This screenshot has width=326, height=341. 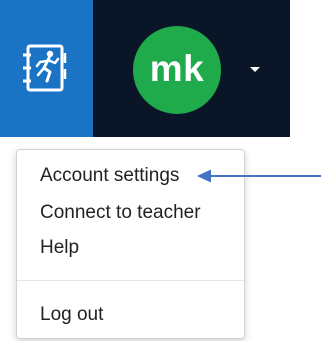 I want to click on menu-item-help: Help, so click(x=130, y=248).